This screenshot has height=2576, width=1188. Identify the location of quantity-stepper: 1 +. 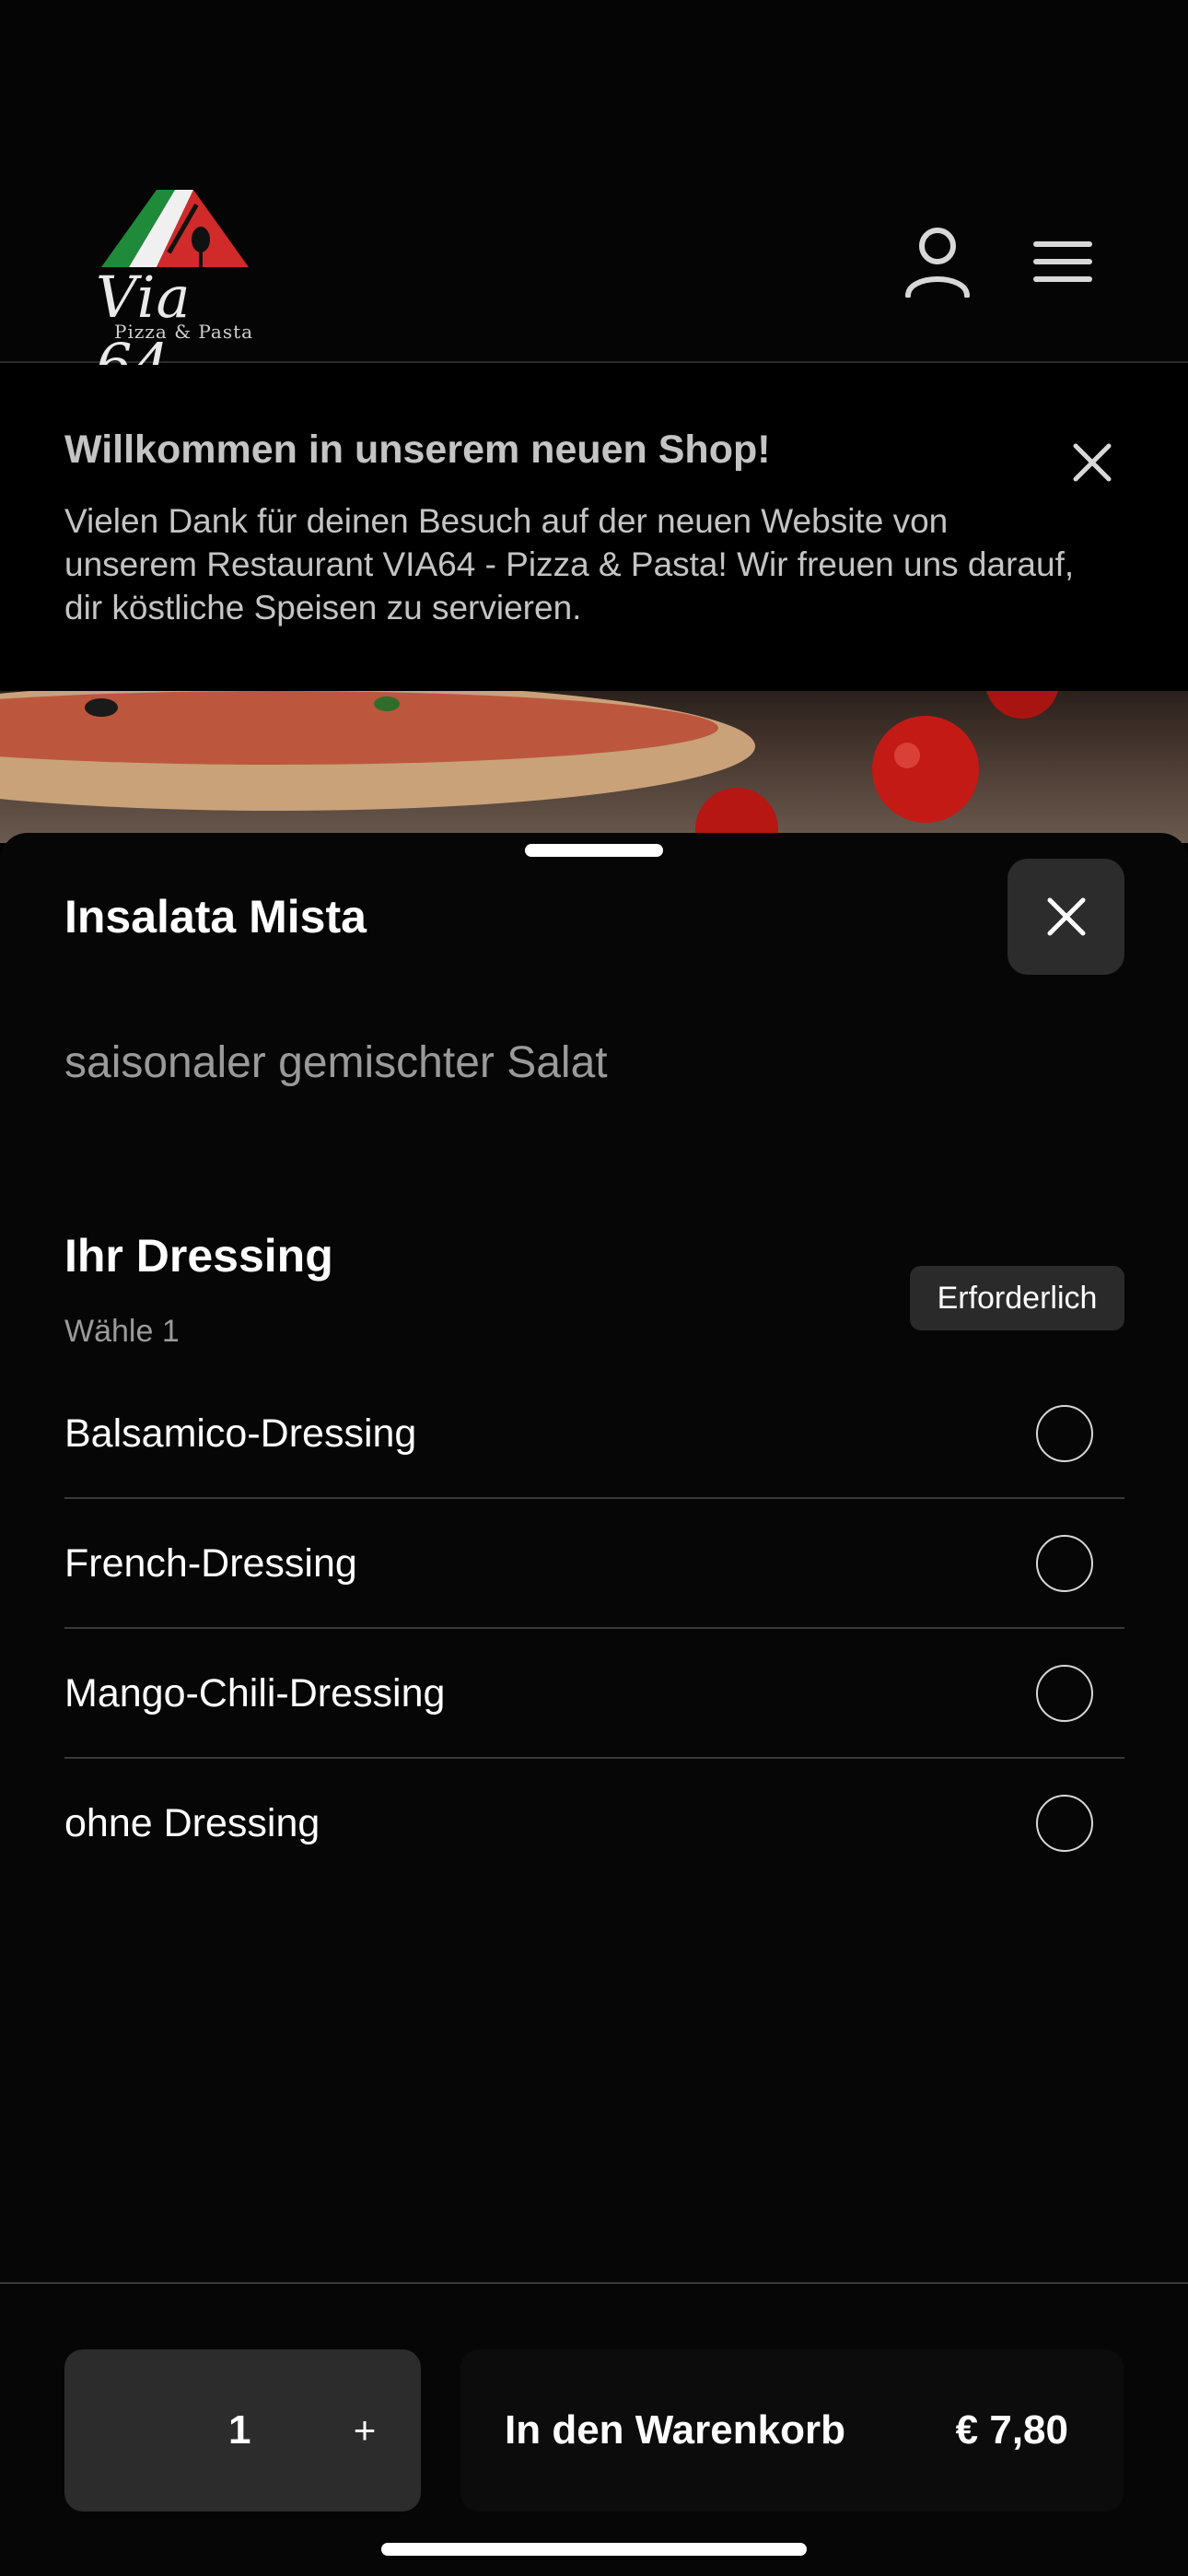
(242, 2430).